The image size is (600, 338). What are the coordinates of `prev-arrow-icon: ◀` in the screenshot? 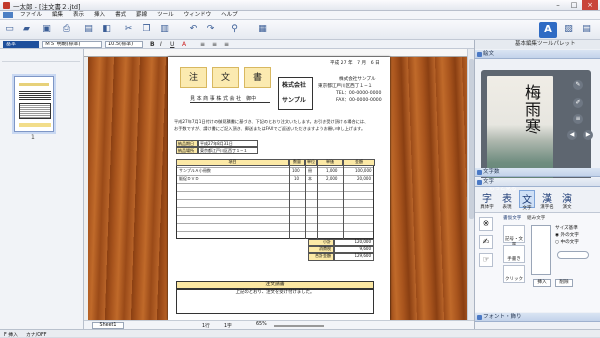 It's located at (572, 135).